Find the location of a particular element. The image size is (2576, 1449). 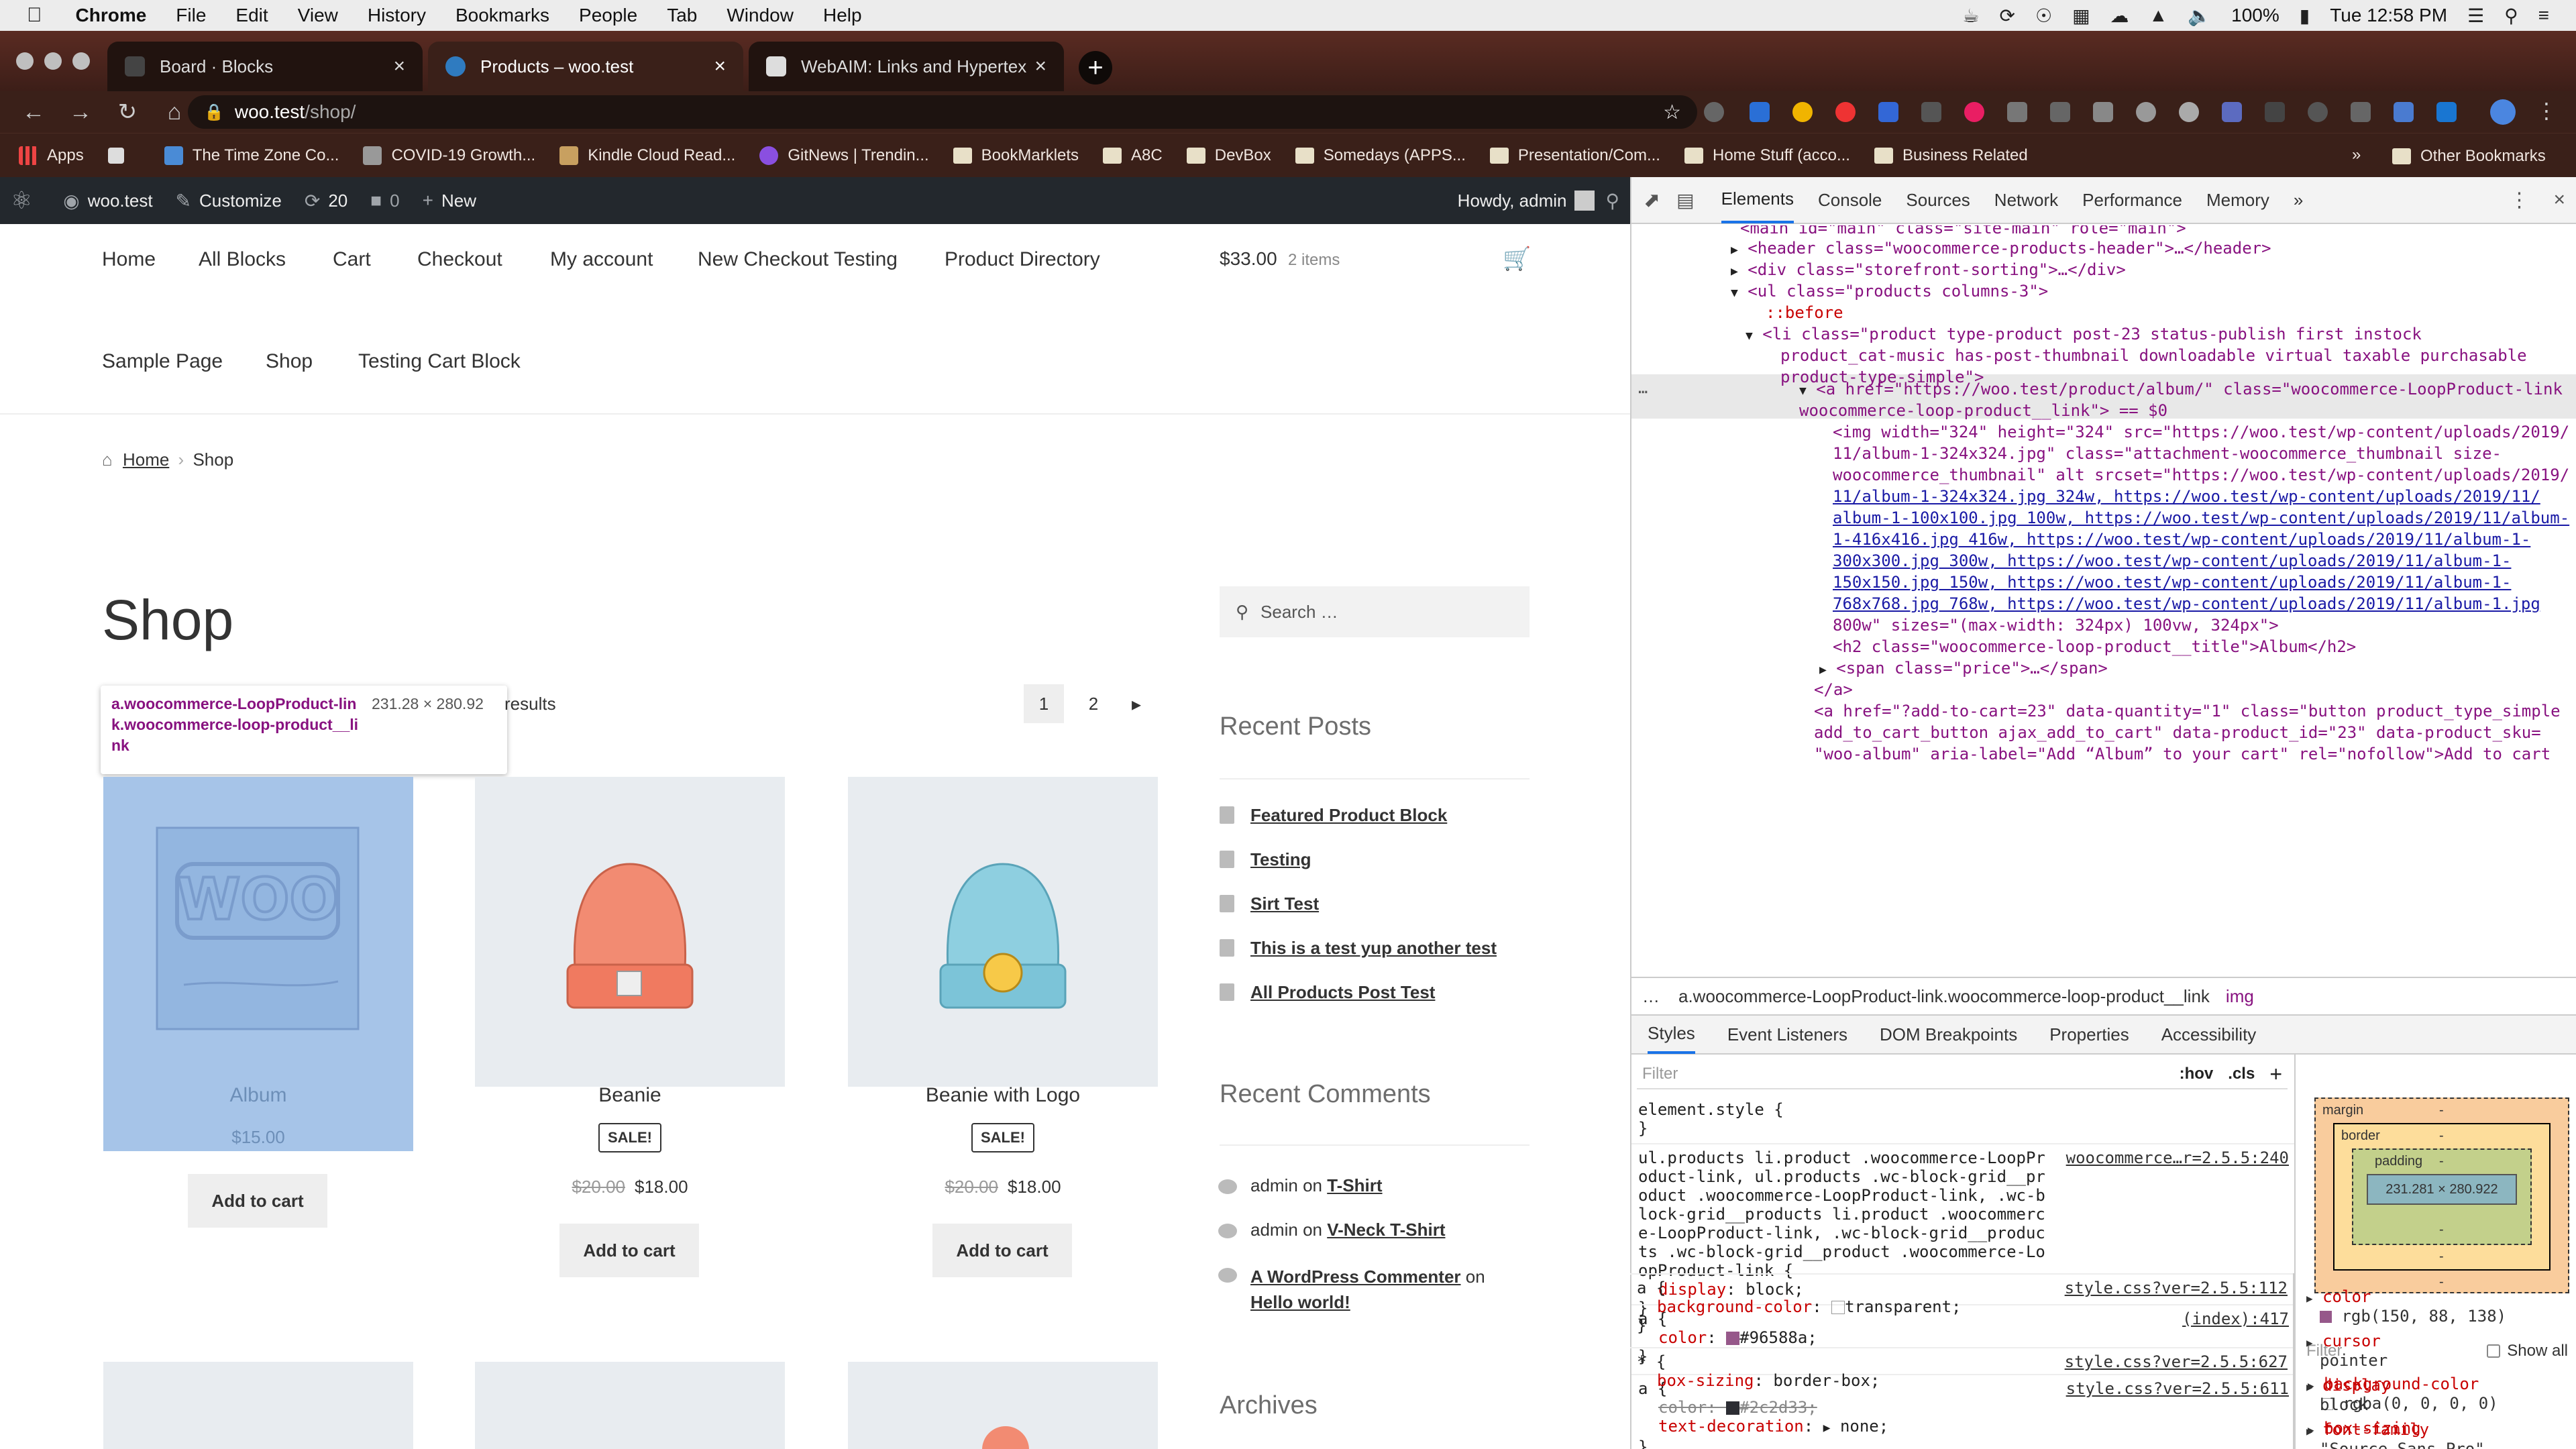

bookmarks-overflow-chevron: » is located at coordinates (2356, 155).